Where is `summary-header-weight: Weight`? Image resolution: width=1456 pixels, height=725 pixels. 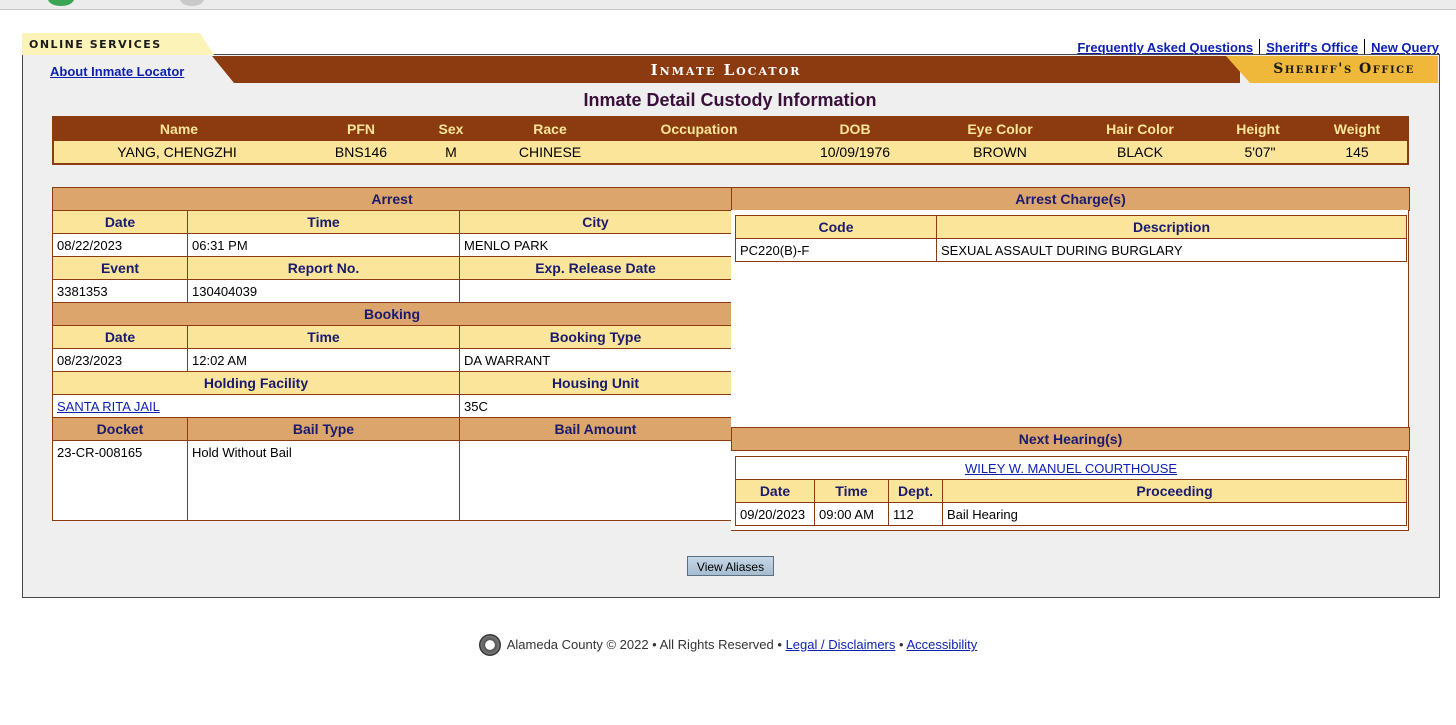 summary-header-weight: Weight is located at coordinates (1357, 129).